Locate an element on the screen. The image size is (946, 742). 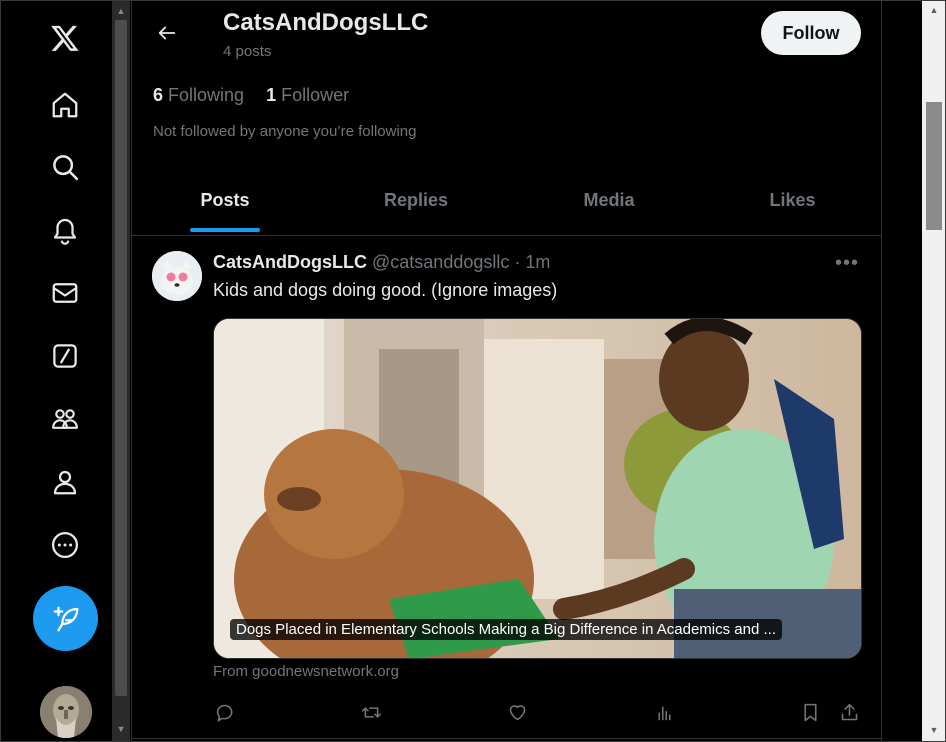
following-count: 6 is located at coordinates (158, 95).